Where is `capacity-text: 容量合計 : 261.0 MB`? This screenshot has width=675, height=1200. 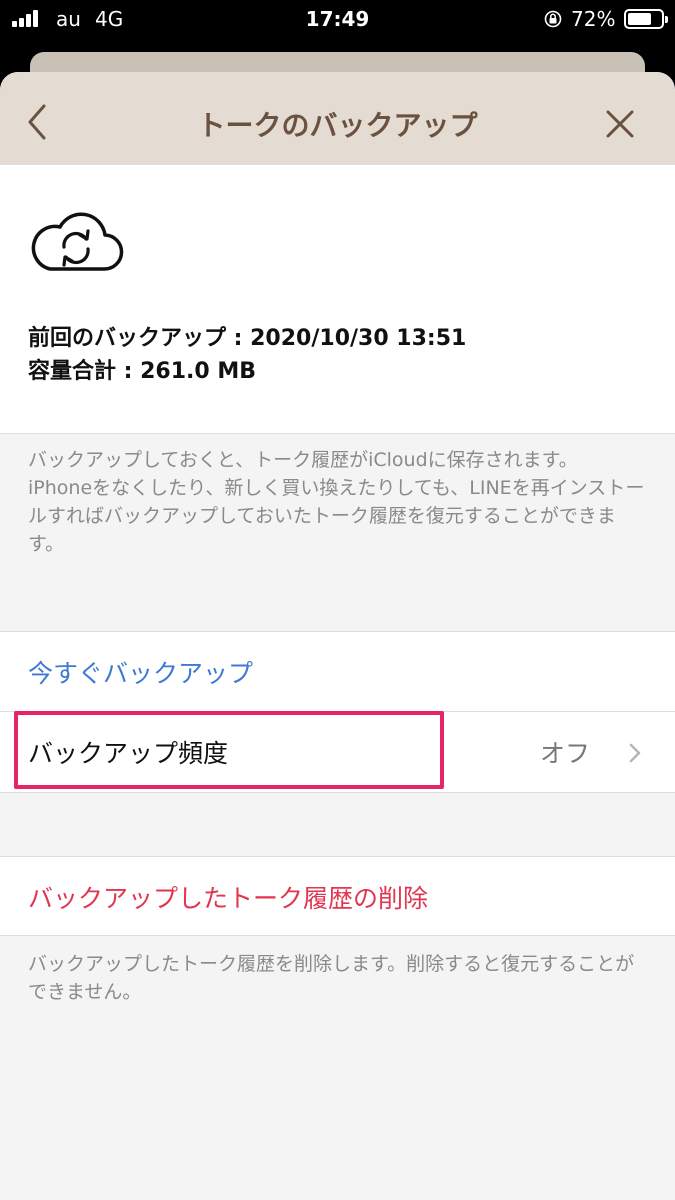
capacity-text: 容量合計 : 261.0 MB is located at coordinates (142, 371).